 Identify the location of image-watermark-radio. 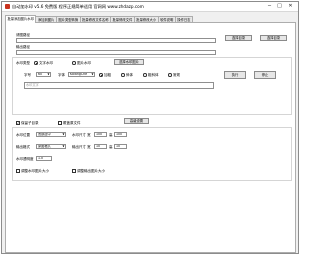
(74, 63).